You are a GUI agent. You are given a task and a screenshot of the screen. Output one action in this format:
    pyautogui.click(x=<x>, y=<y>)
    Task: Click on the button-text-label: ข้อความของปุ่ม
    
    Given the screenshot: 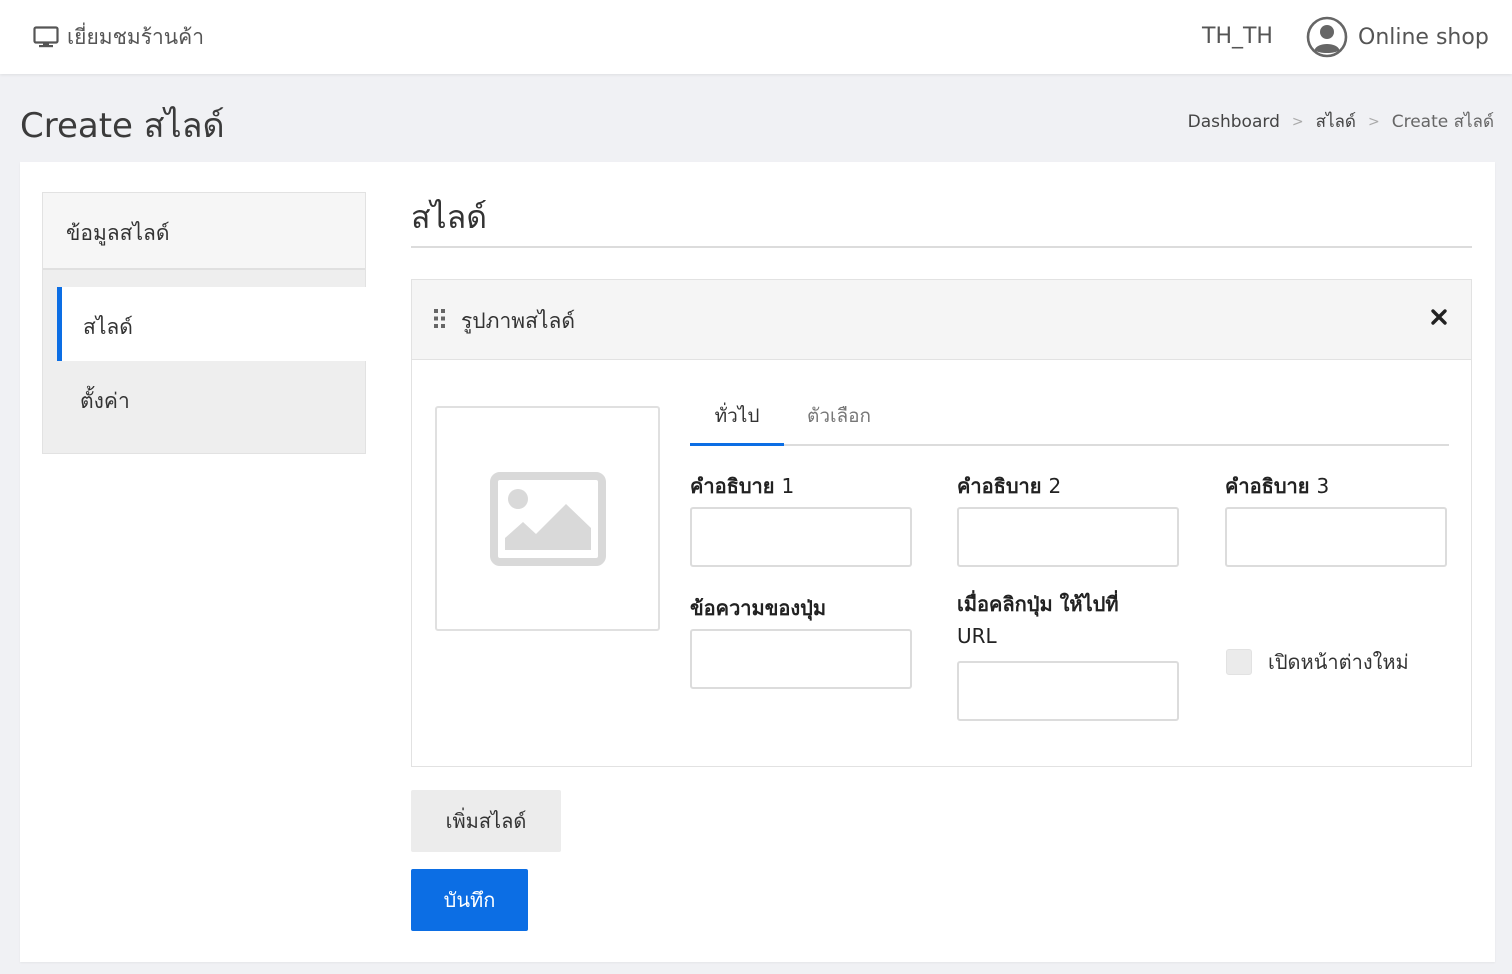 What is the action you would take?
    pyautogui.click(x=758, y=608)
    